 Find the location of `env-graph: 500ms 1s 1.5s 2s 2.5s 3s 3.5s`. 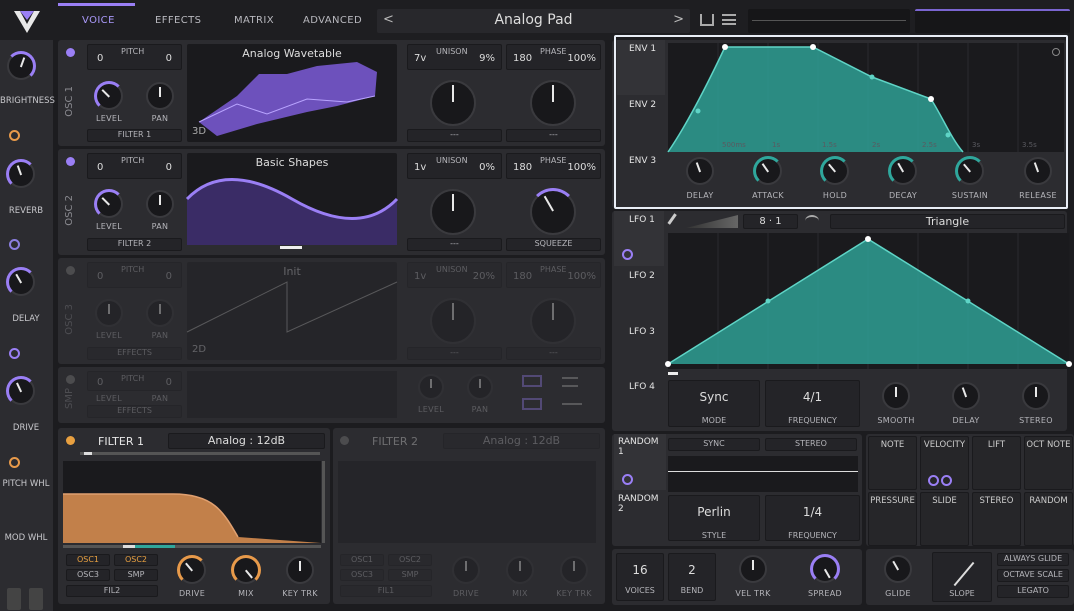

env-graph: 500ms 1s 1.5s 2s 2.5s 3s 3.5s is located at coordinates (865, 98).